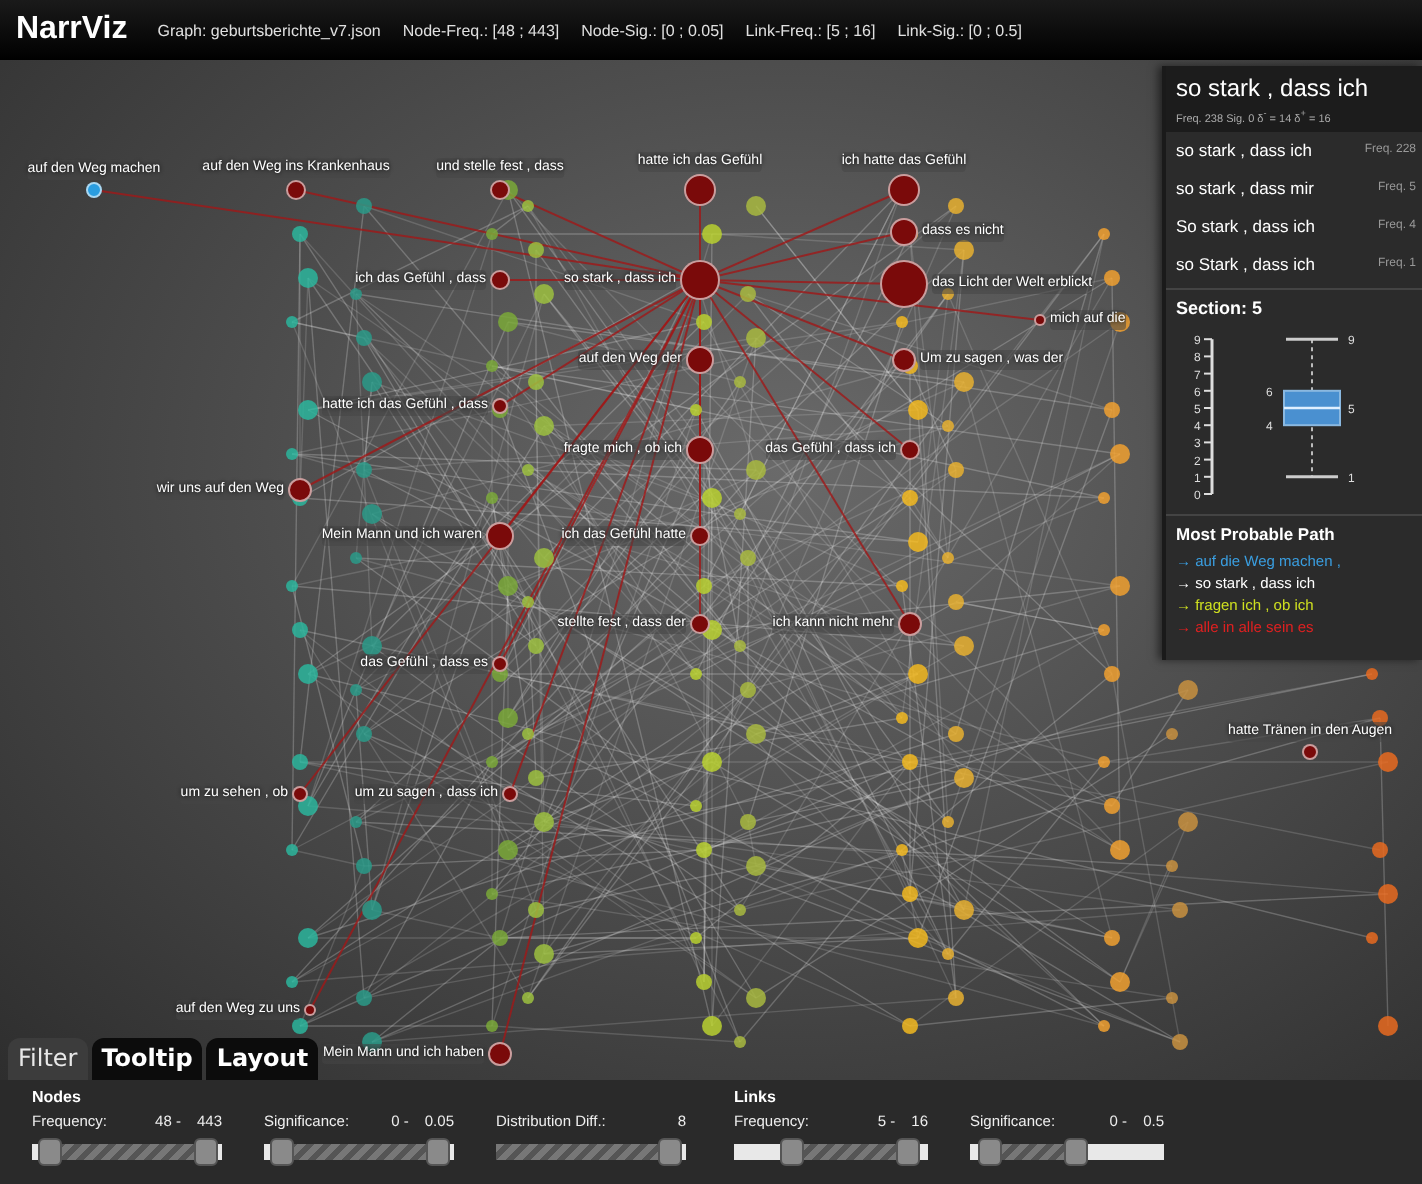 The width and height of the screenshot is (1422, 1184). I want to click on variant-phrase: so stark , dass mir, so click(1245, 188).